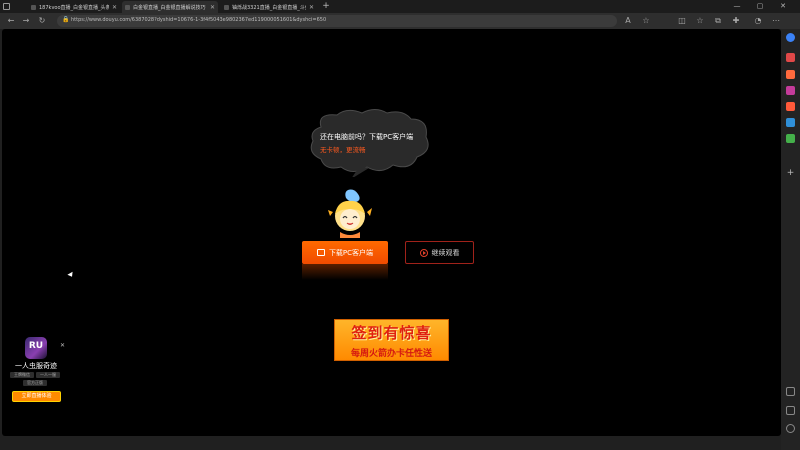  Describe the element at coordinates (48, 375) in the screenshot. I see `ad-tag: 一人一服` at that location.